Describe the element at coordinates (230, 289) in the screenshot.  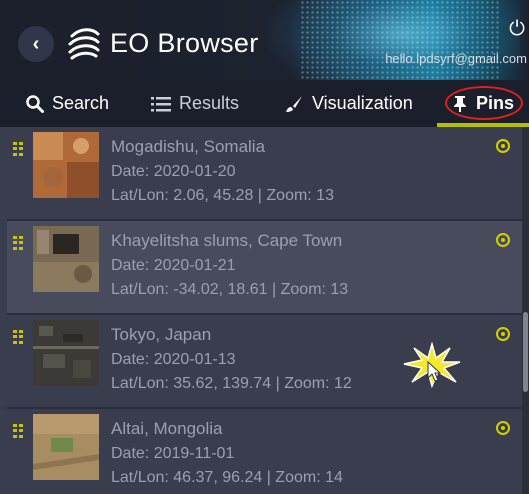
I see `pin-coordinates: Lat/Lon: -34.02, 18.61 | Zoom: 13` at that location.